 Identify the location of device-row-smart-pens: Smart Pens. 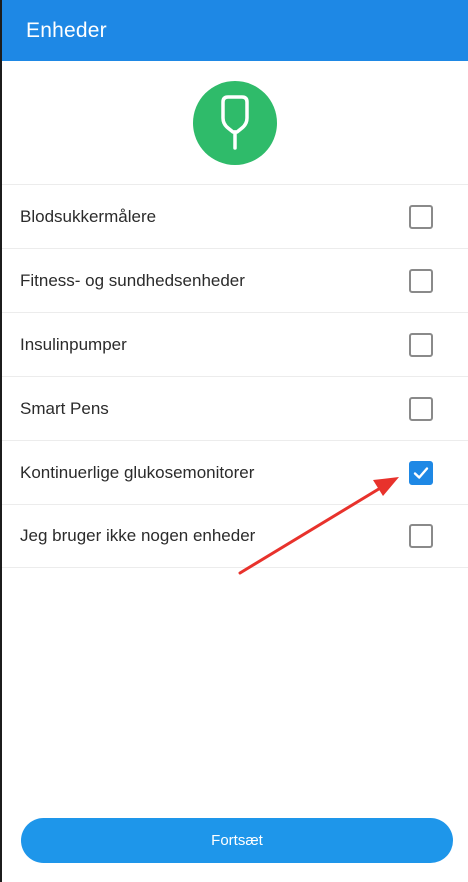
(235, 408).